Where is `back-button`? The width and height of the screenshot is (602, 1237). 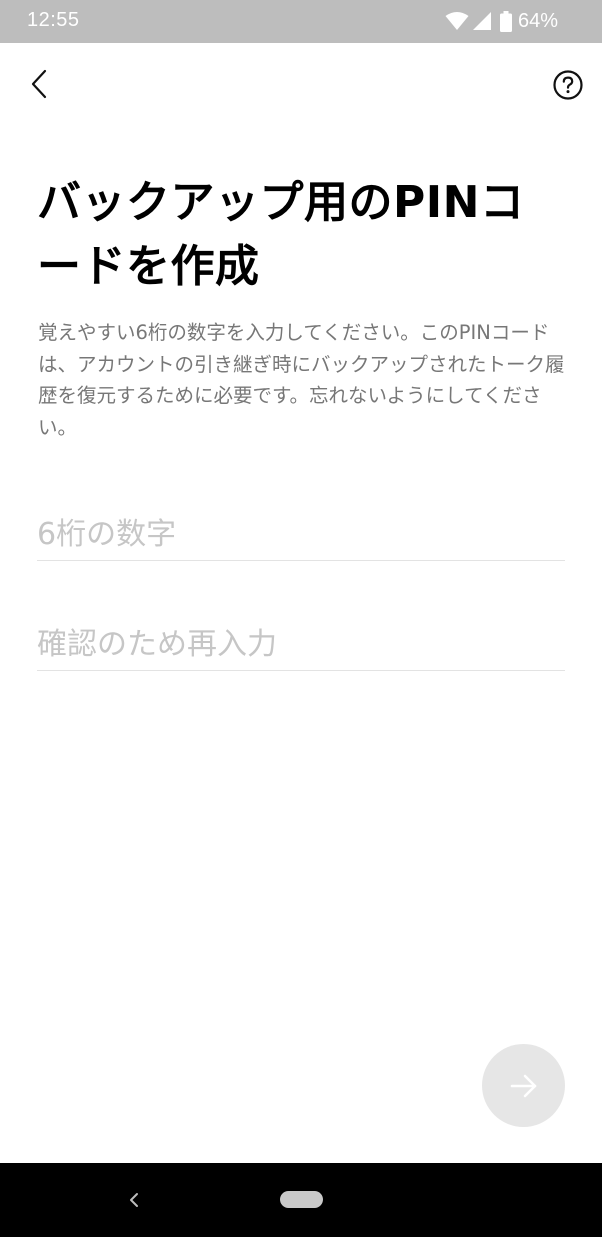 back-button is located at coordinates (41, 84).